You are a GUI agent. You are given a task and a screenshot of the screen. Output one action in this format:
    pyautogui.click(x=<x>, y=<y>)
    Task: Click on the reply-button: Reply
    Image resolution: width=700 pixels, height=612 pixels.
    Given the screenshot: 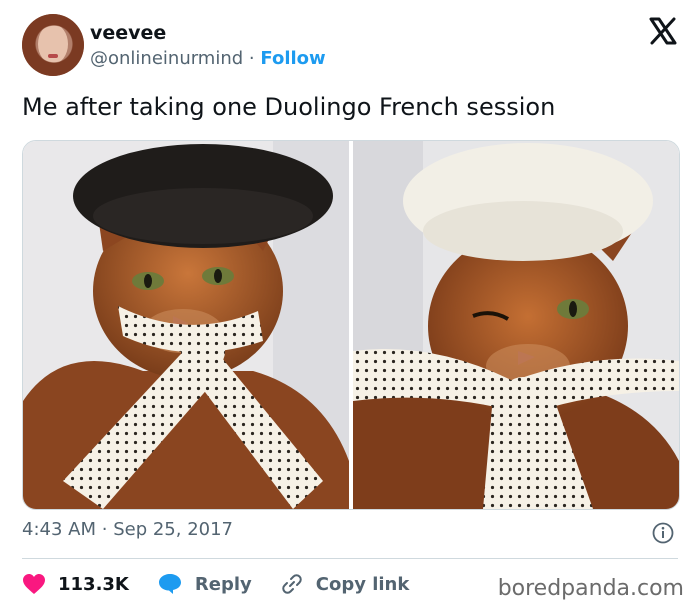 What is the action you would take?
    pyautogui.click(x=204, y=584)
    